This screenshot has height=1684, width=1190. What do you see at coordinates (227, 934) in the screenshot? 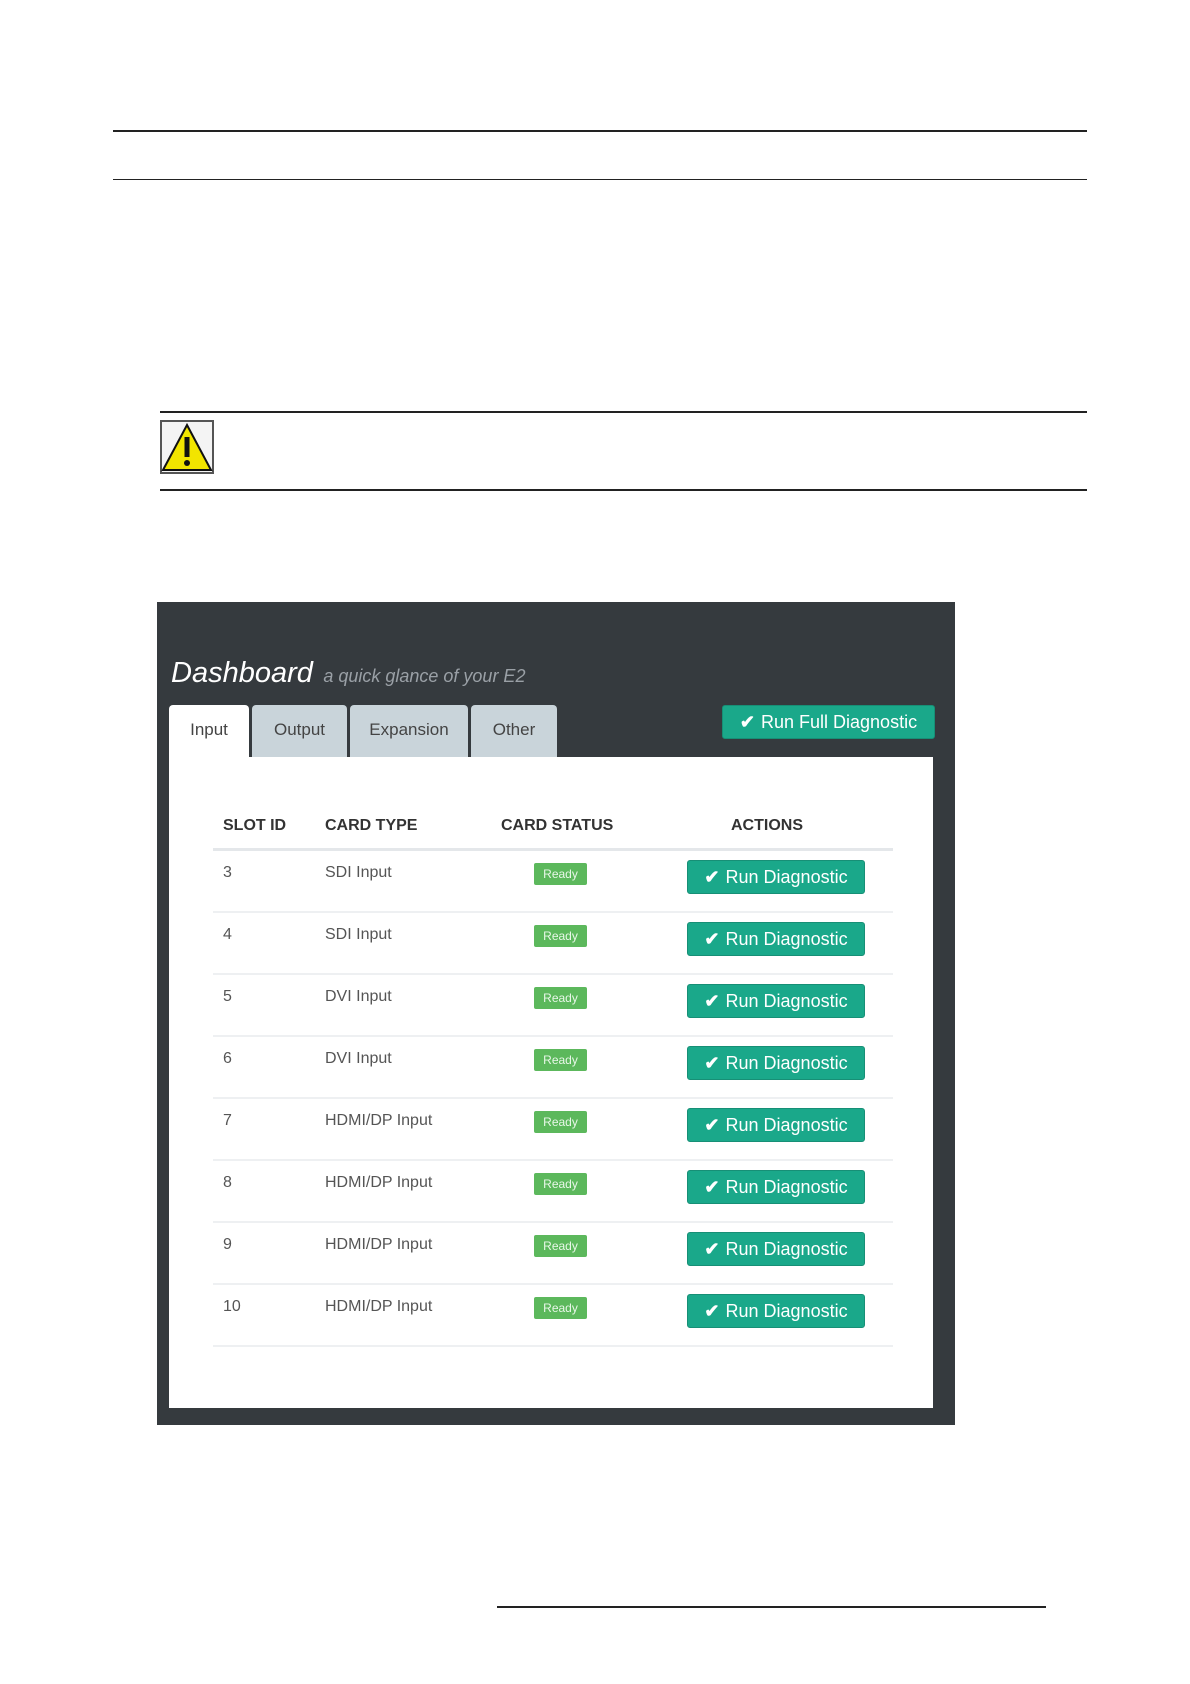
I see `slot-id: 4` at bounding box center [227, 934].